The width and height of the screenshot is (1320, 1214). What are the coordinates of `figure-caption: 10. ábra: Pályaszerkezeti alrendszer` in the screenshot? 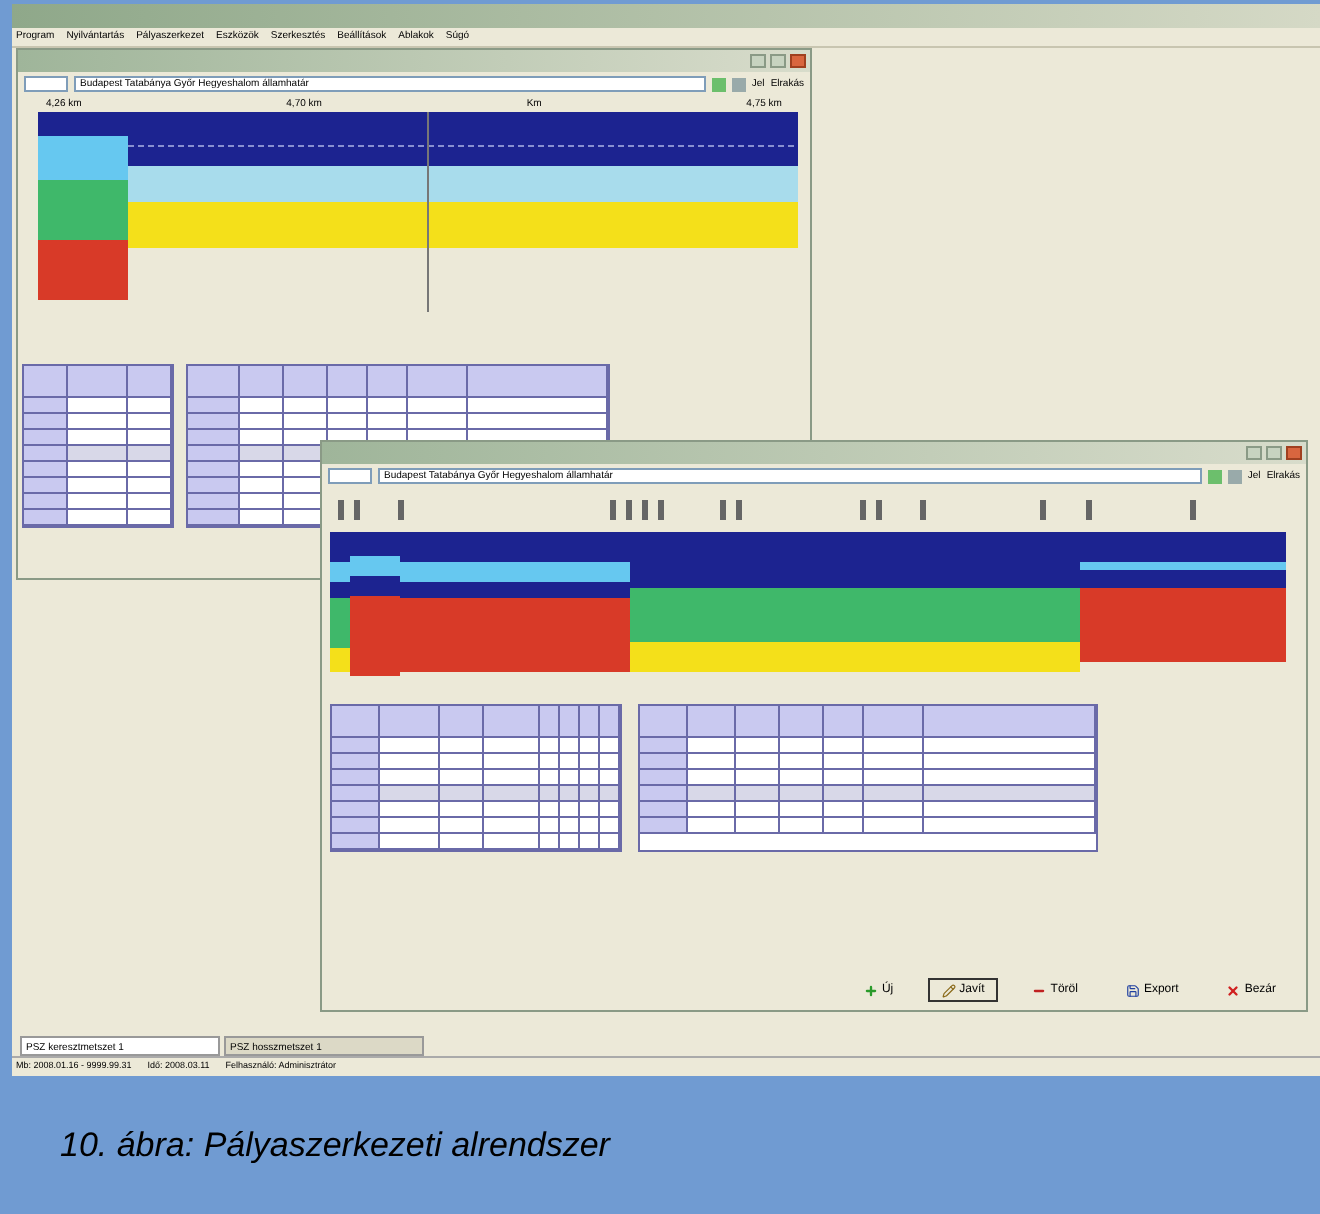 It's located at (335, 1145).